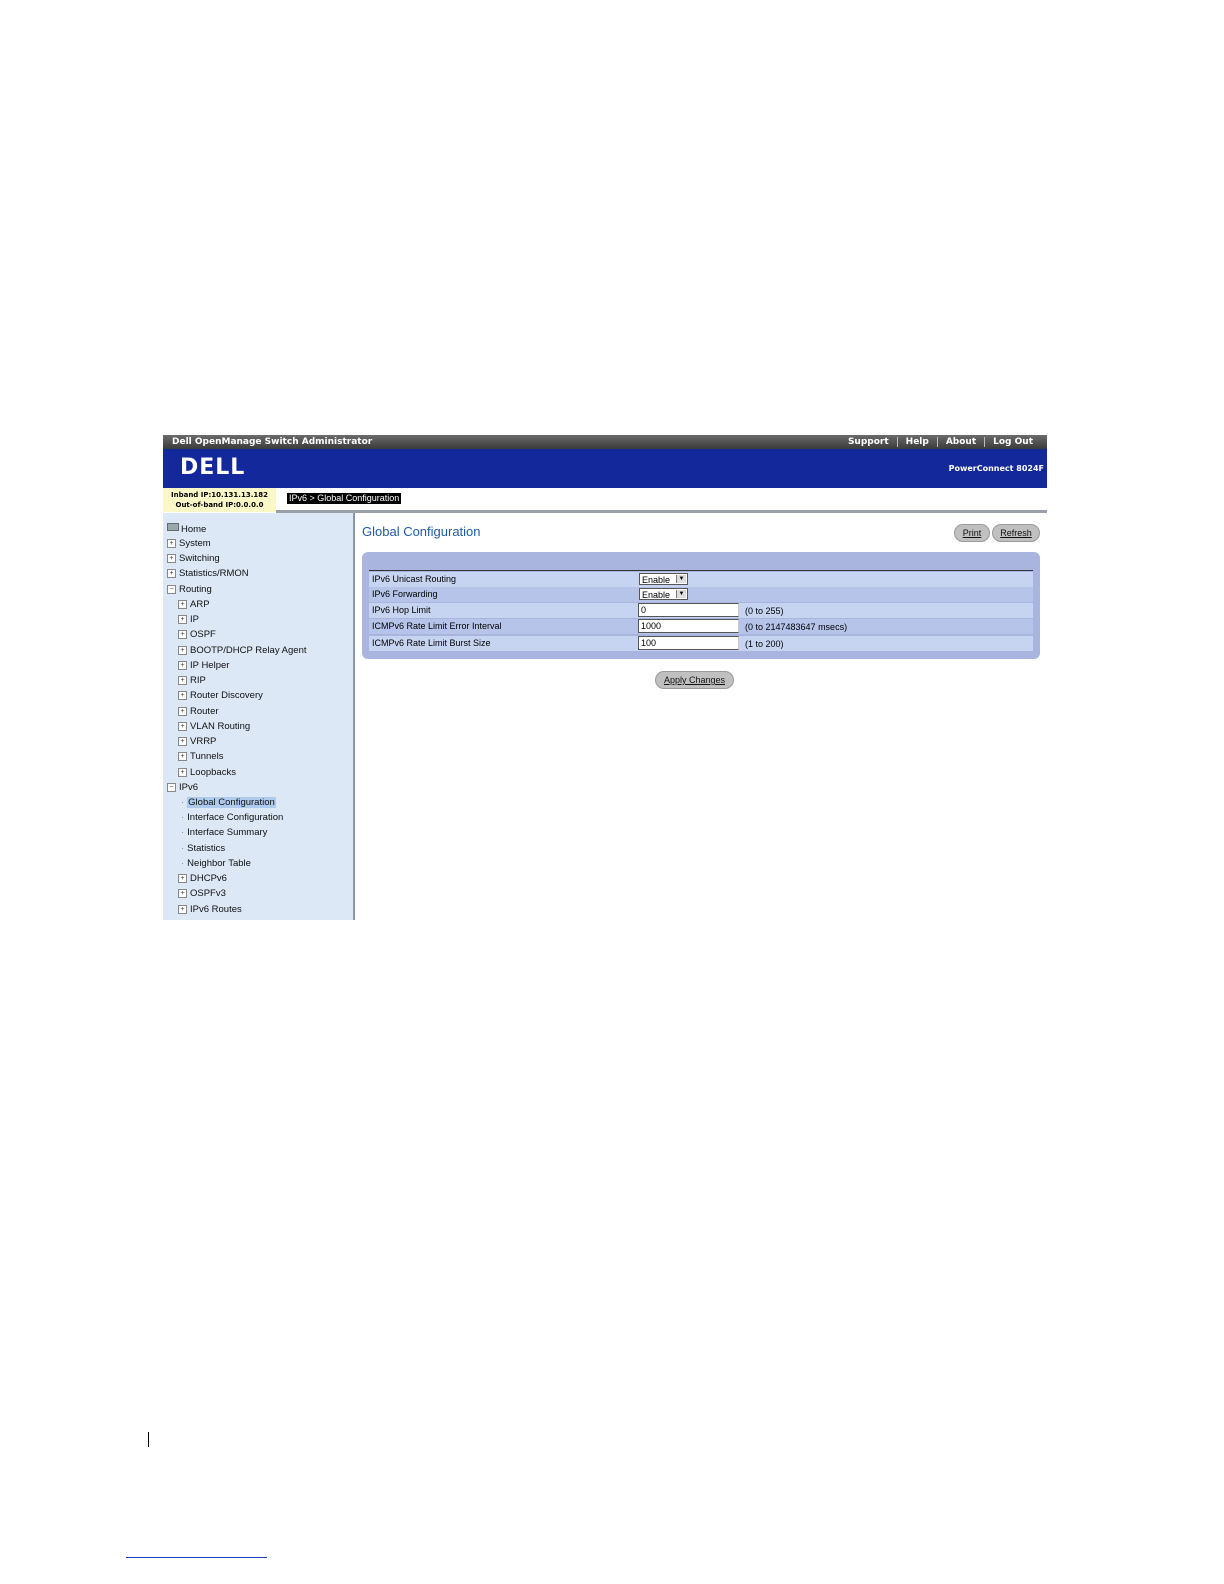  What do you see at coordinates (196, 1557) in the screenshot?
I see `footer-link-underline` at bounding box center [196, 1557].